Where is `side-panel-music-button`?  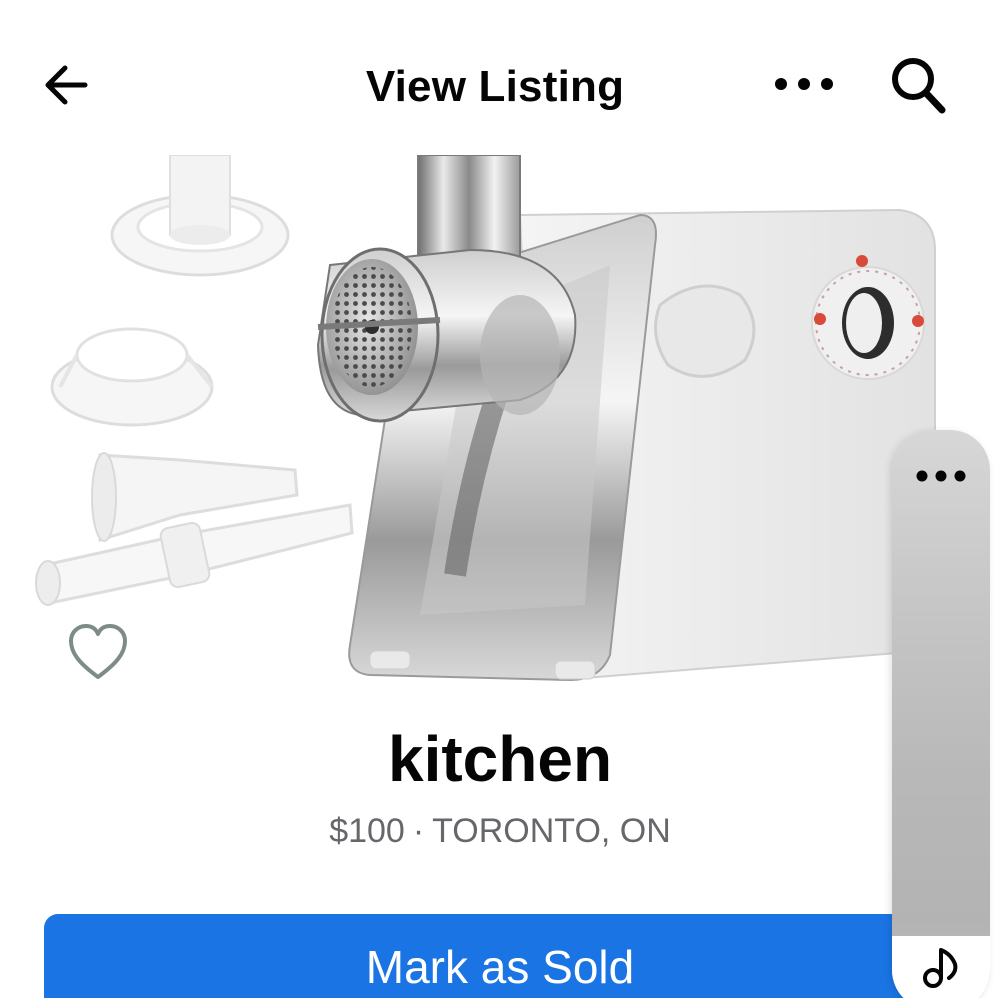 side-panel-music-button is located at coordinates (941, 967).